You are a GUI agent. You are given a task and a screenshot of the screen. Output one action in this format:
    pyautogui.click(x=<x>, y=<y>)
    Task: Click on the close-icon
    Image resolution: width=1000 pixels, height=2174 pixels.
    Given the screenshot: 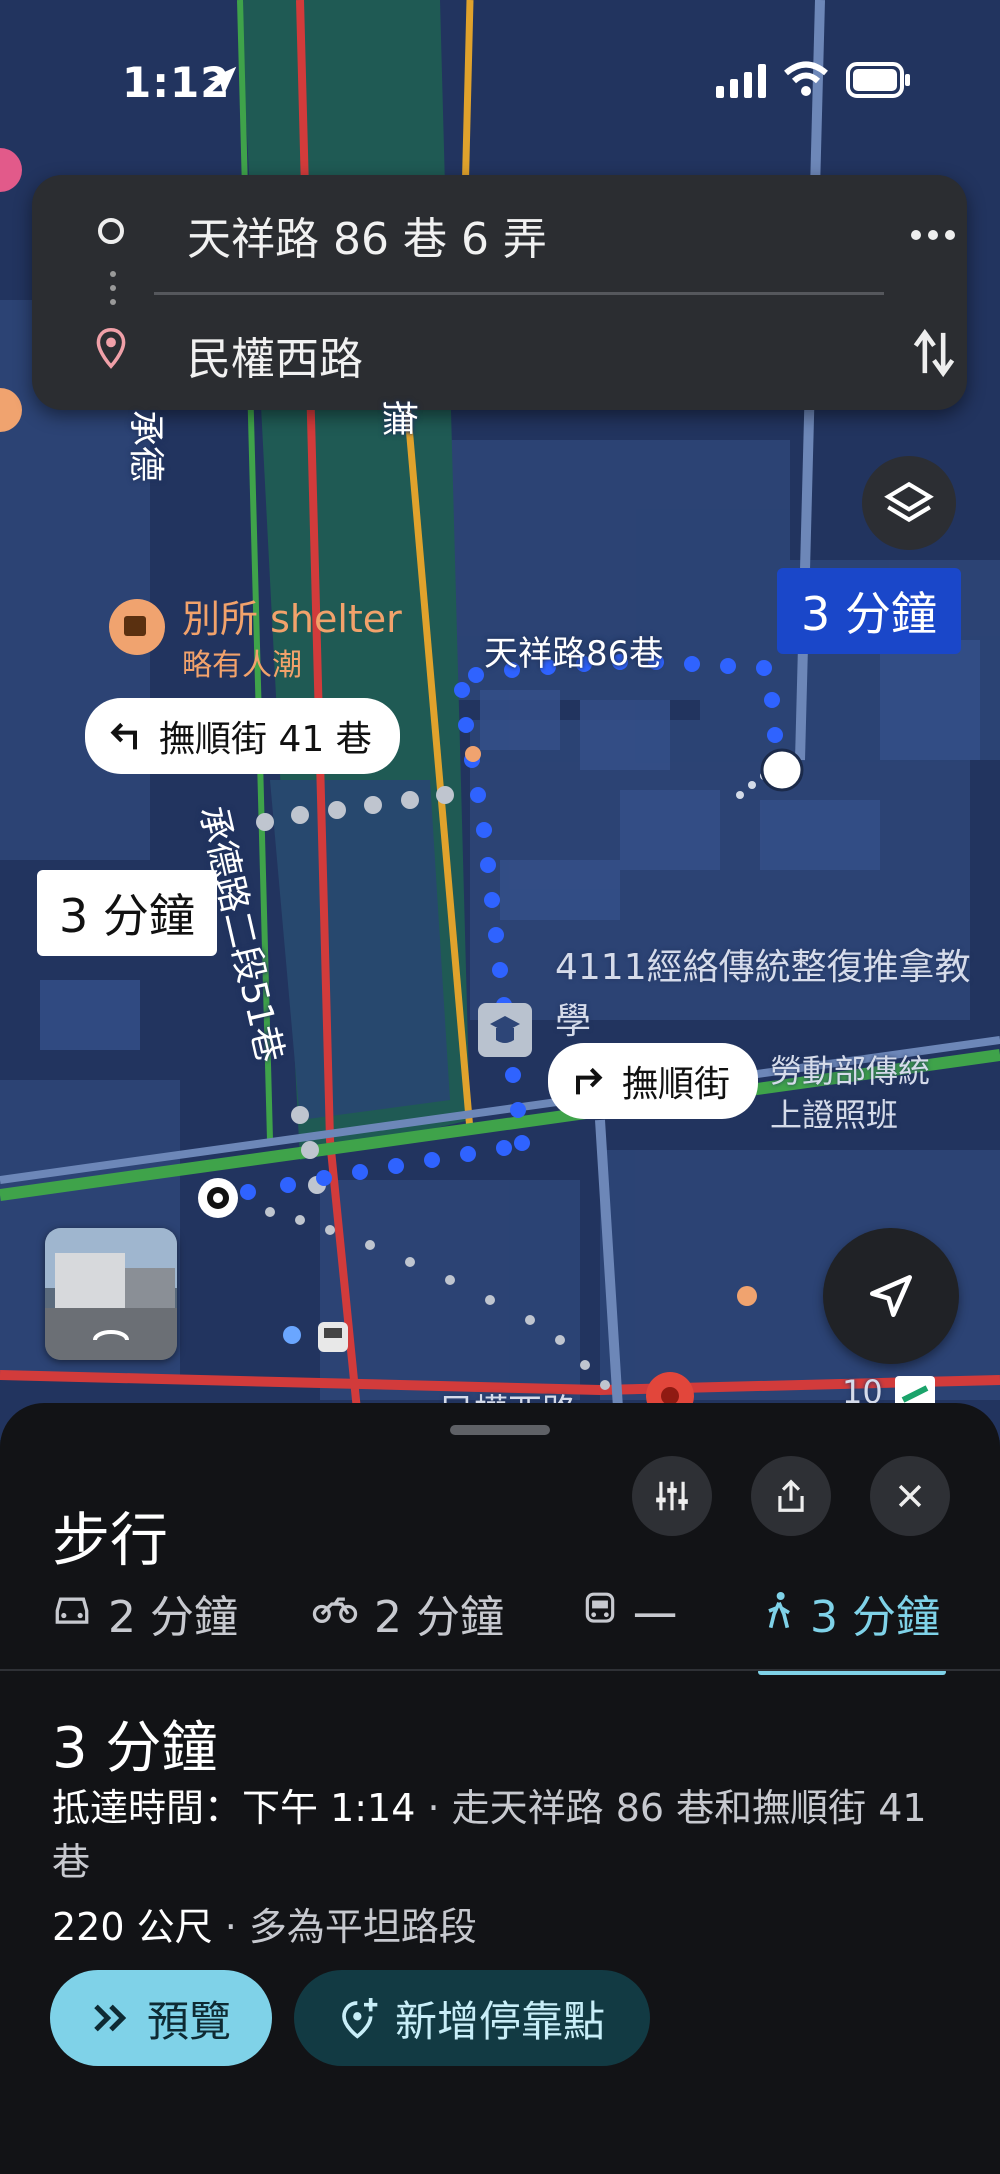 What is the action you would take?
    pyautogui.click(x=910, y=1496)
    